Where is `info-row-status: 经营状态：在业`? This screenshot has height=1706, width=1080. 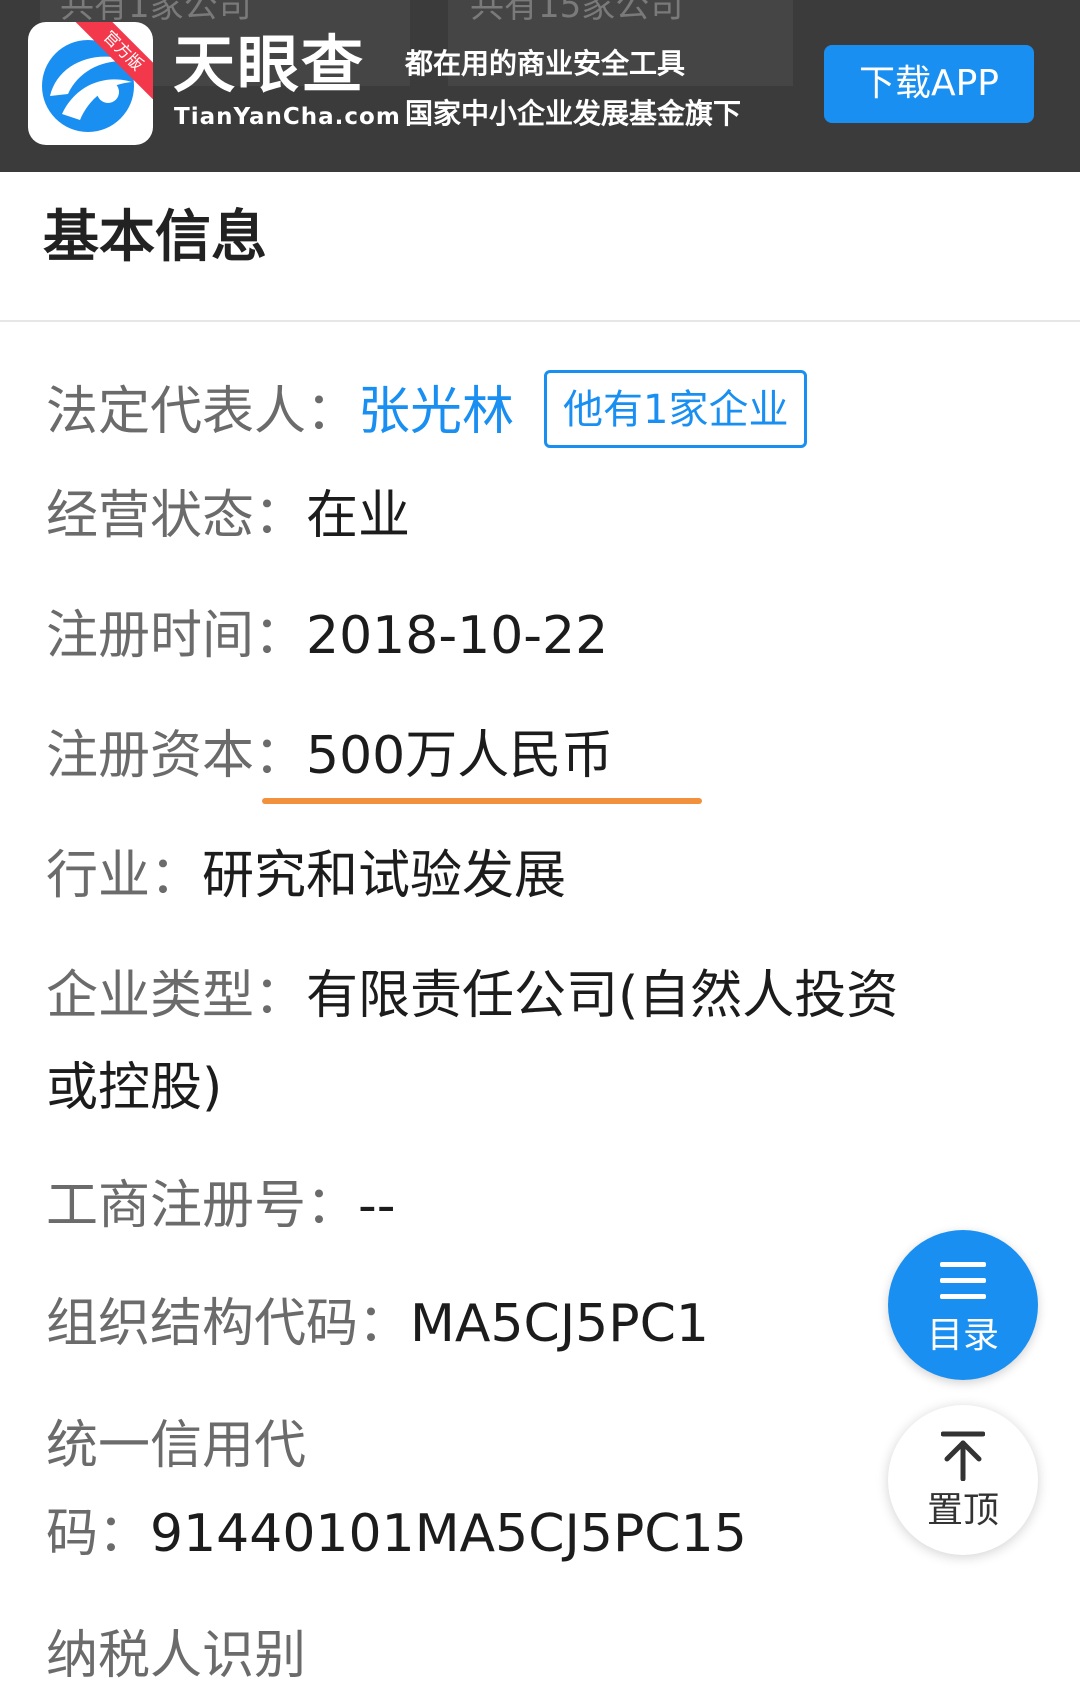 info-row-status: 经营状态：在业 is located at coordinates (228, 516).